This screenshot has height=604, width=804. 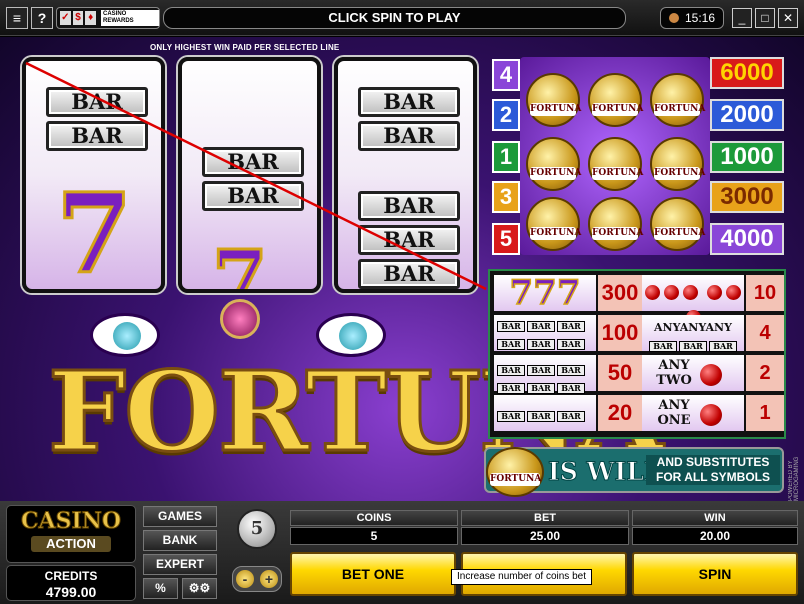 I want to click on paytable-row: BAR BAR BAR 20 ANY ONE 1, so click(x=639, y=414).